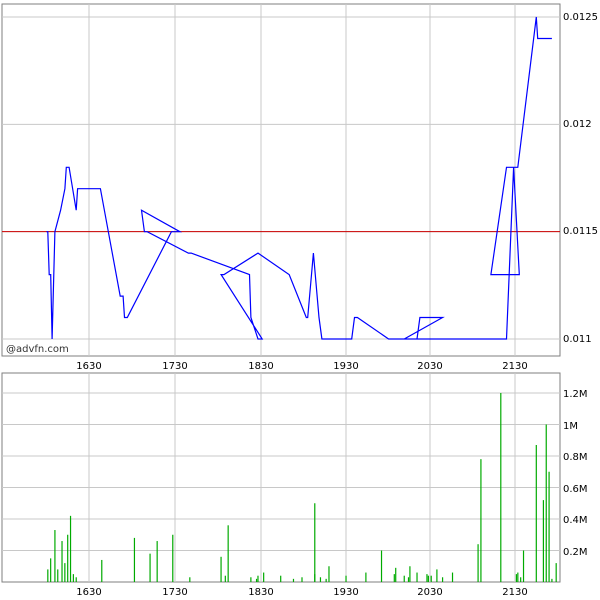 The image size is (600, 600). I want to click on price-y-tick-label: 0.0125, so click(580, 17).